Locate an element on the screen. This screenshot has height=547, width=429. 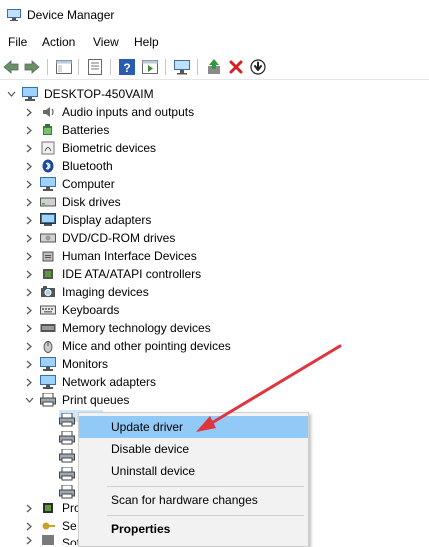
tree-item-monitors: Monitors is located at coordinates (66, 364).